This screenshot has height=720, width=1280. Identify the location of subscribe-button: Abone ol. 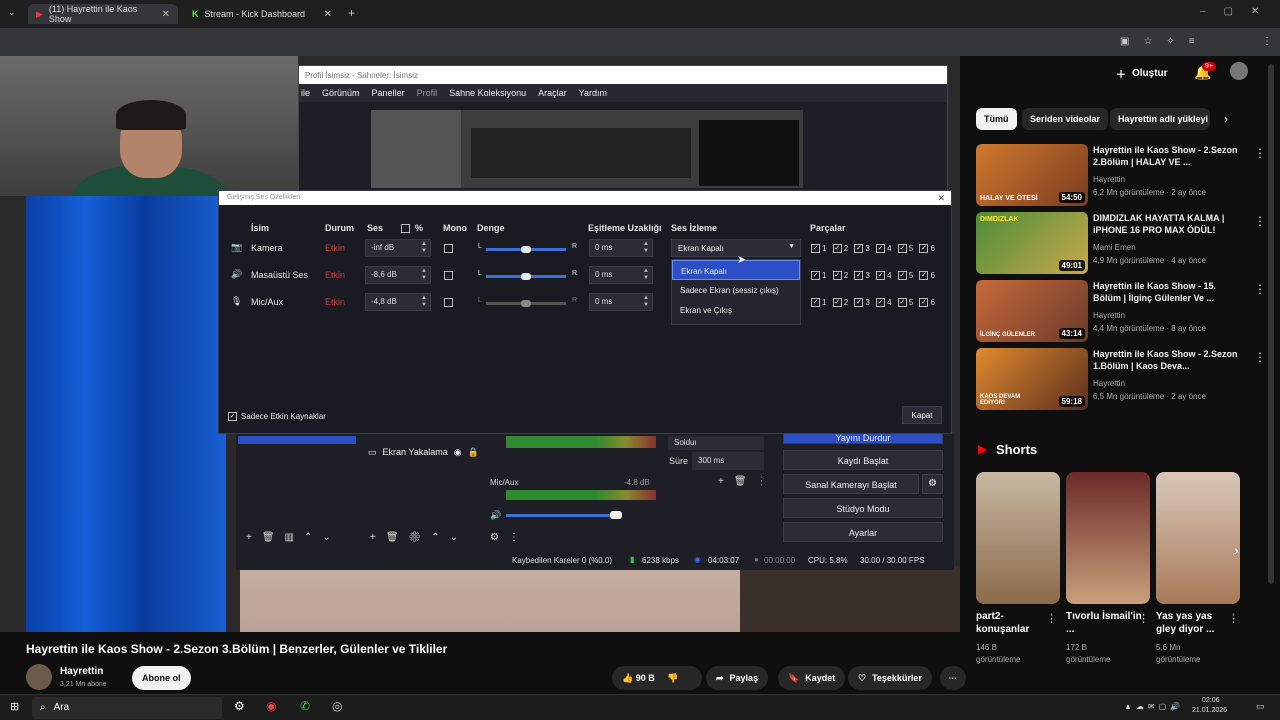
(161, 678).